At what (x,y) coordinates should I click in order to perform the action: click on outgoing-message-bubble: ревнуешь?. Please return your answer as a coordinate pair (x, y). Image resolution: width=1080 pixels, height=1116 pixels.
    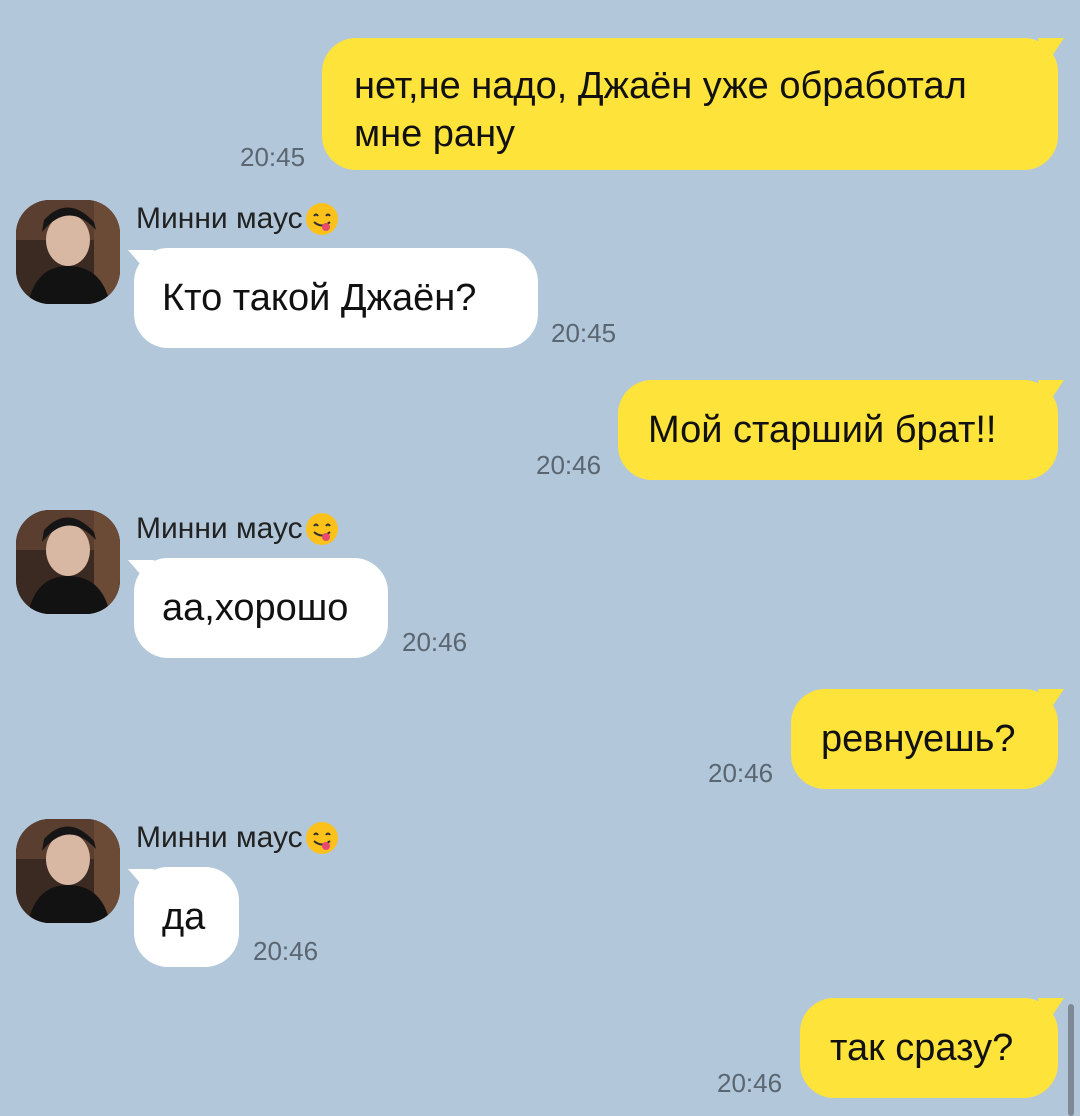
    Looking at the image, I should click on (924, 739).